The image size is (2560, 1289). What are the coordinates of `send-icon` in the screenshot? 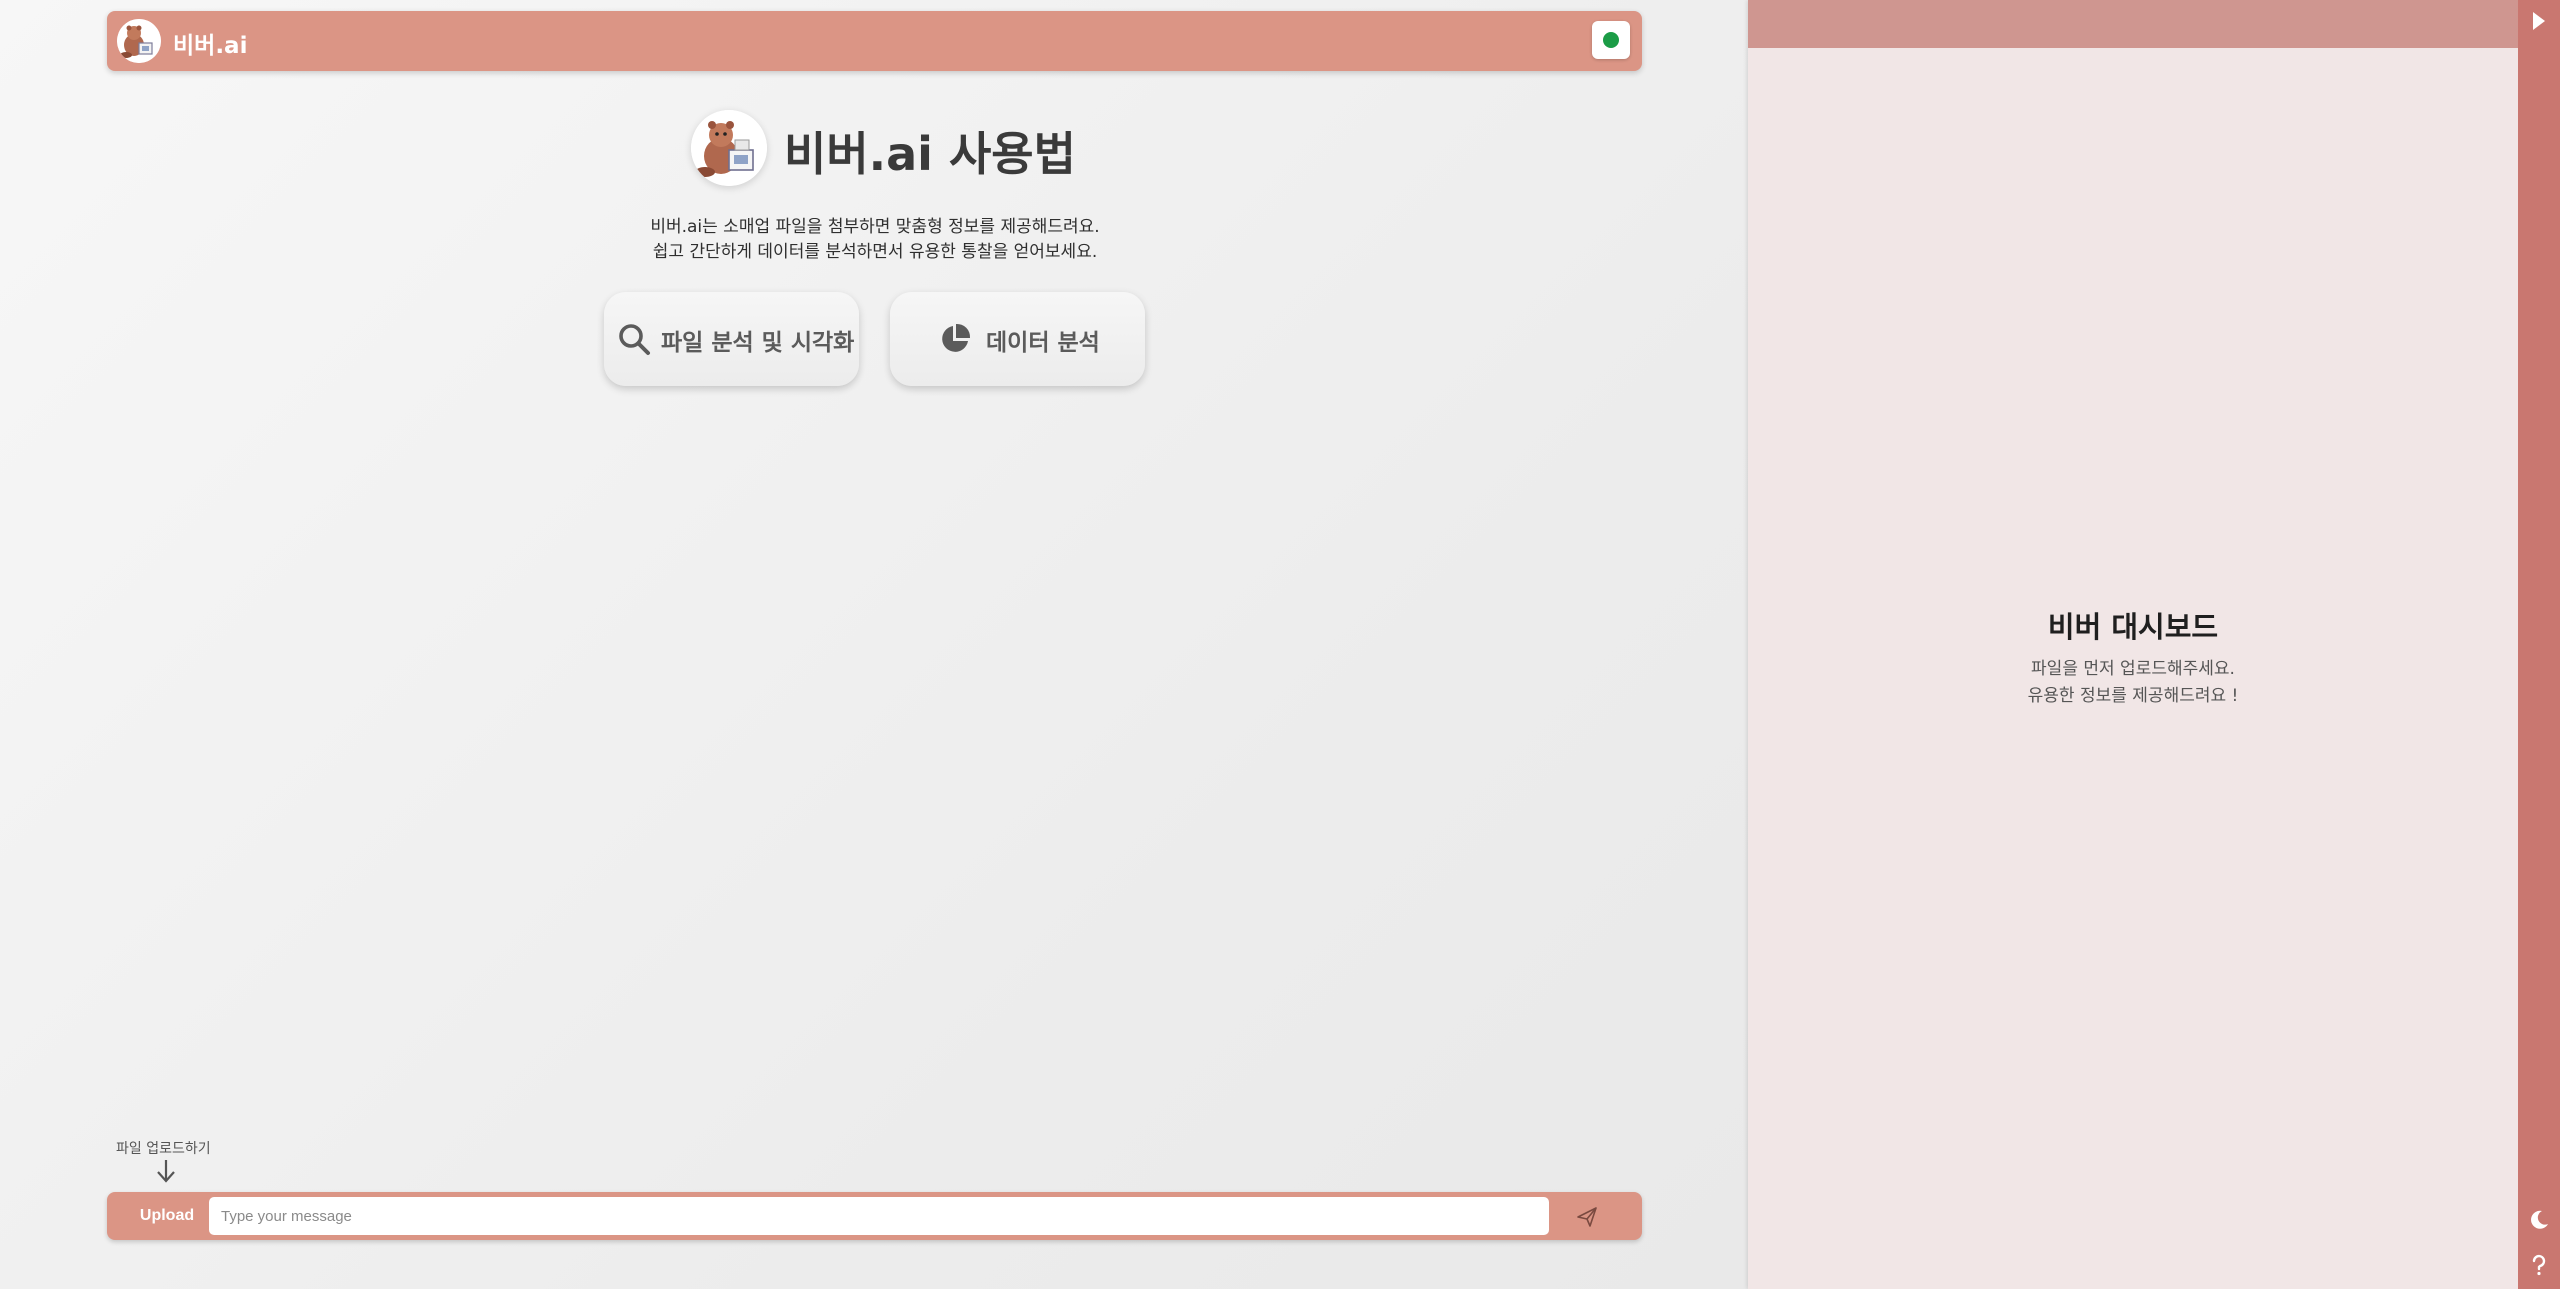 It's located at (1587, 1217).